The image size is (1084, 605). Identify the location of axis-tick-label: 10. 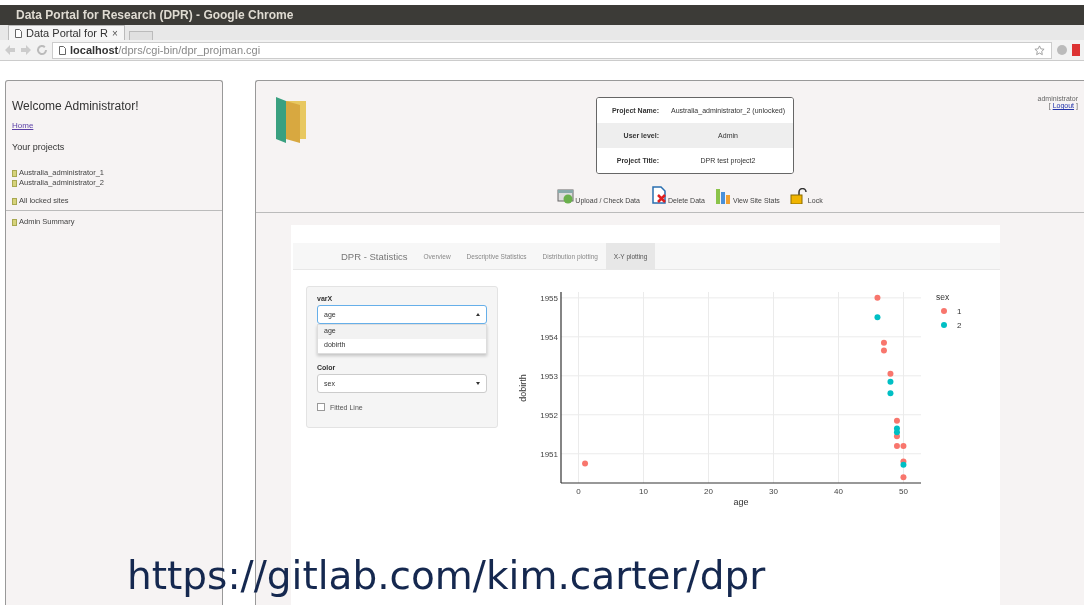
(643, 491).